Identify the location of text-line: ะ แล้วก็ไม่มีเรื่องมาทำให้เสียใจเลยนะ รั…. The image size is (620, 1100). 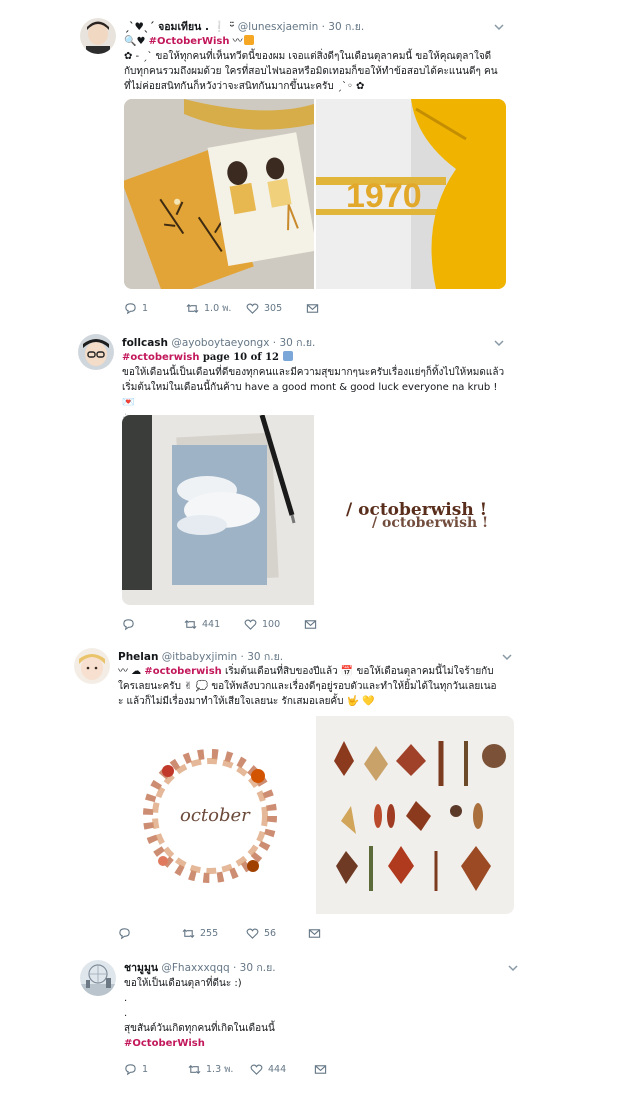
(246, 701).